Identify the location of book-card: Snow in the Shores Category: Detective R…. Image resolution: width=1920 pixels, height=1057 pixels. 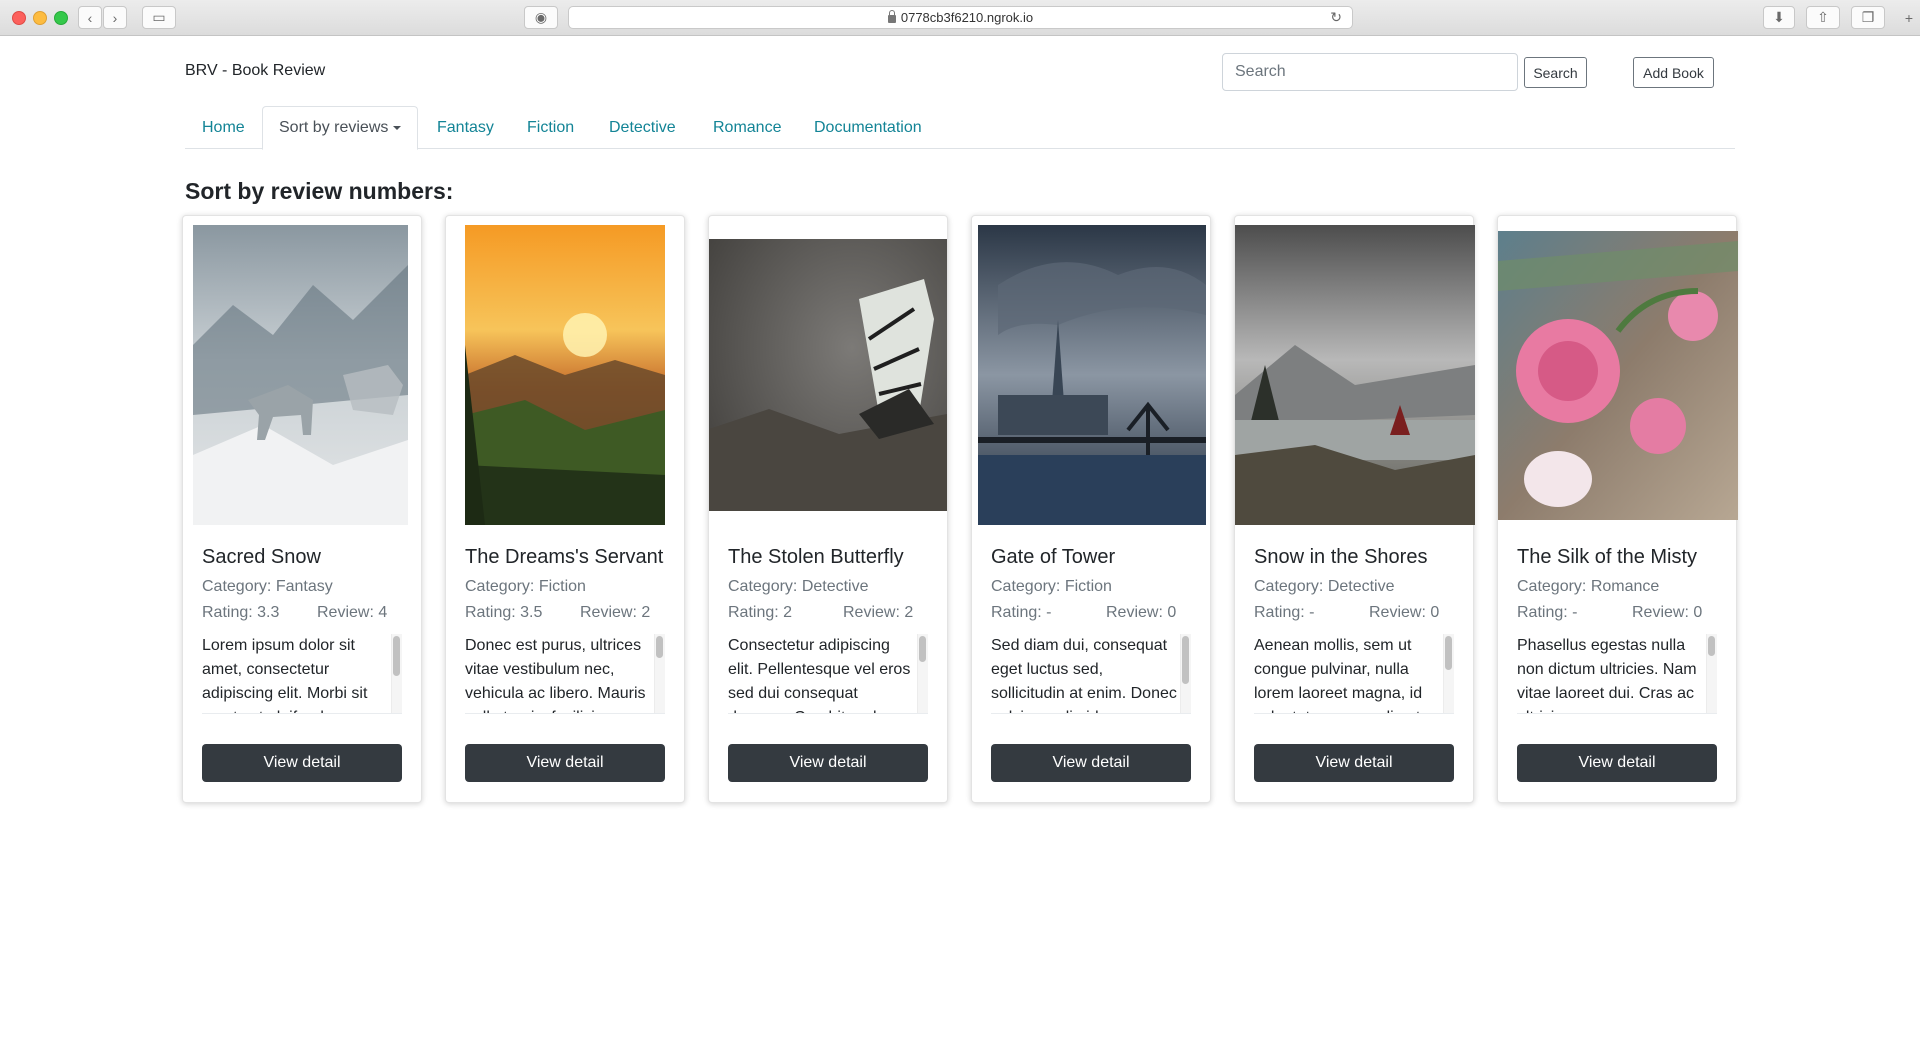
(1354, 509).